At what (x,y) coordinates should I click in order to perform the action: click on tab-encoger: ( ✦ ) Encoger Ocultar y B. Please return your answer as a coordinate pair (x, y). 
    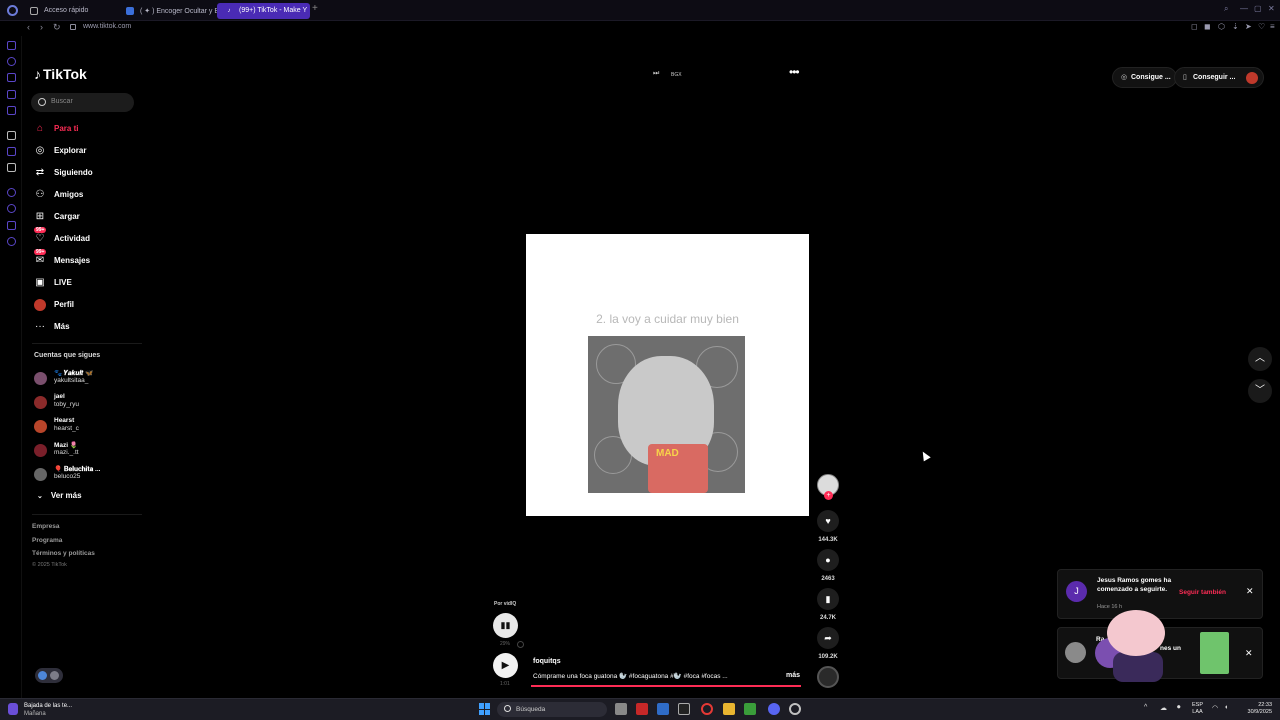
    Looking at the image, I should click on (170, 11).